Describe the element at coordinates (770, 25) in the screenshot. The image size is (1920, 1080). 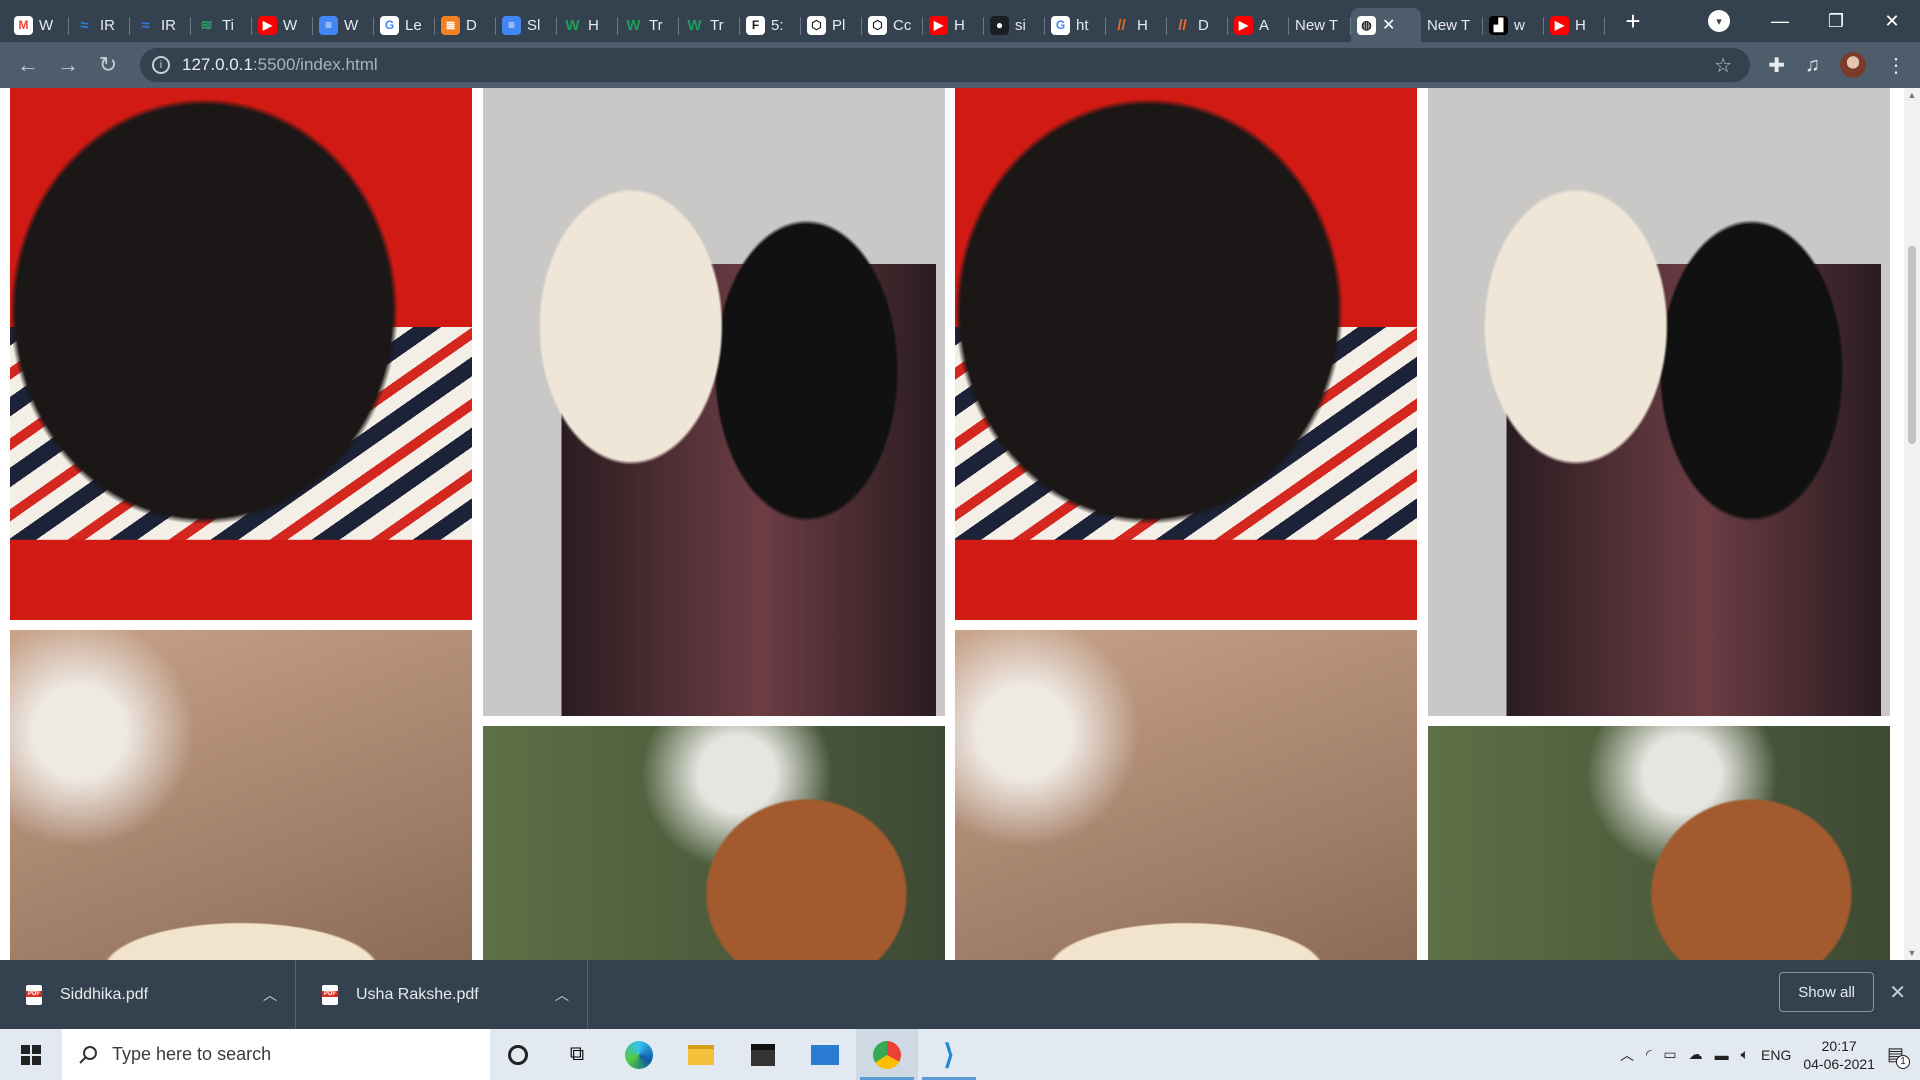
I see `tab: F 5:` at that location.